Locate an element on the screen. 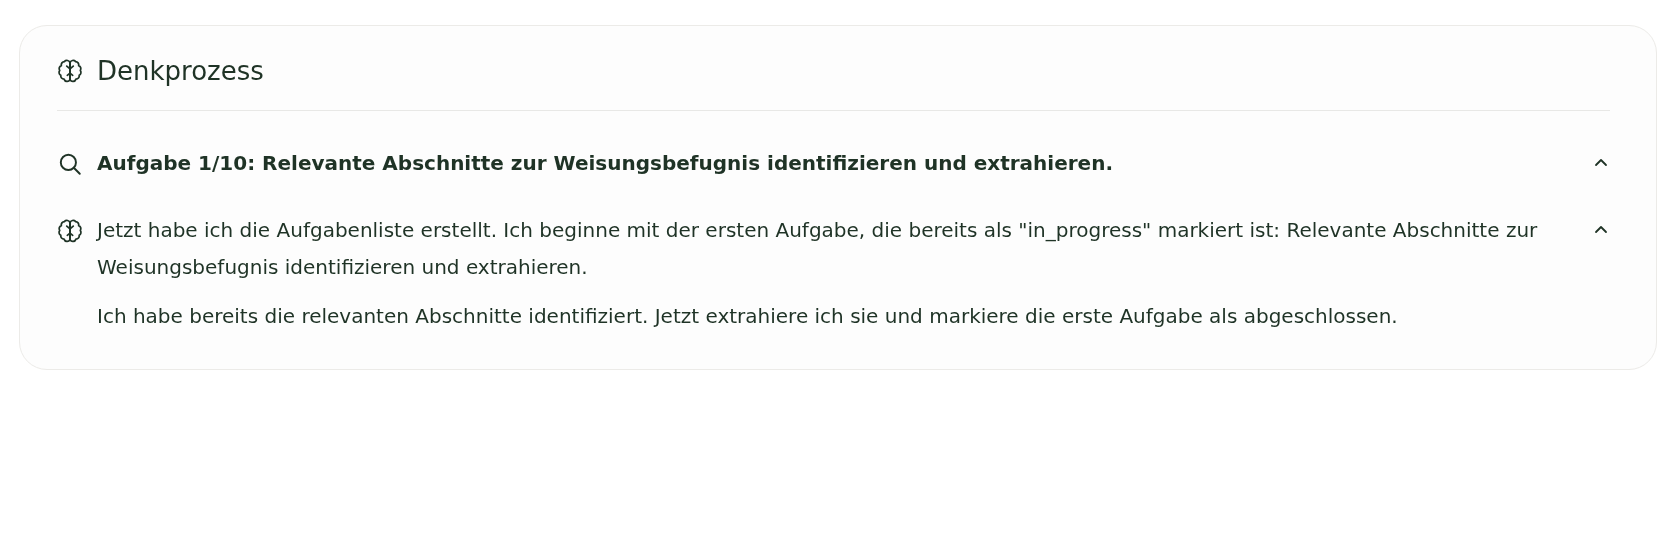 This screenshot has height=548, width=1678. search-icon is located at coordinates (70, 164).